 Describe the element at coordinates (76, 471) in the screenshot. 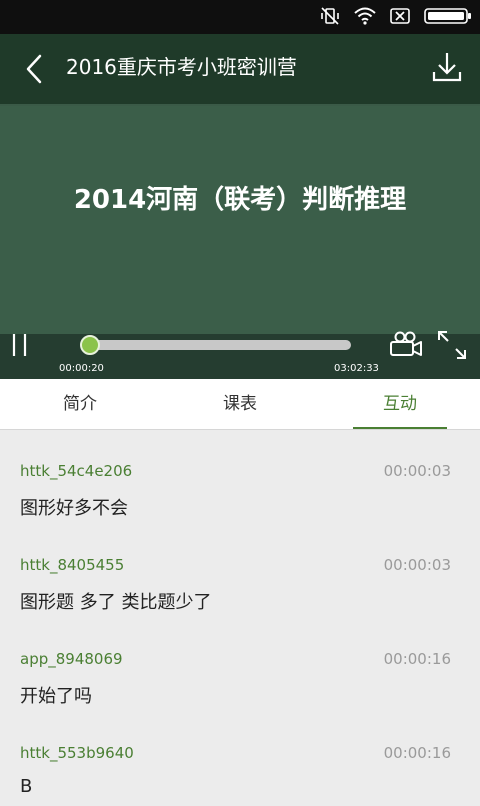

I see `message-username: httk_54c4e206` at that location.